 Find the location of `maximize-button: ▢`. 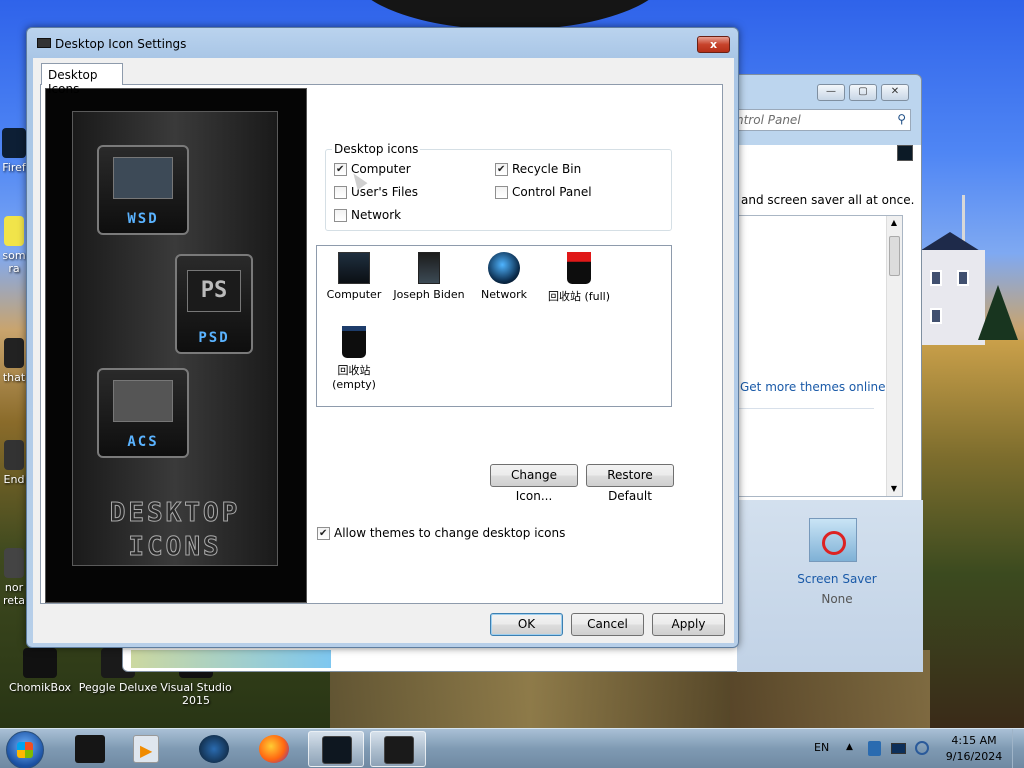

maximize-button: ▢ is located at coordinates (863, 92).